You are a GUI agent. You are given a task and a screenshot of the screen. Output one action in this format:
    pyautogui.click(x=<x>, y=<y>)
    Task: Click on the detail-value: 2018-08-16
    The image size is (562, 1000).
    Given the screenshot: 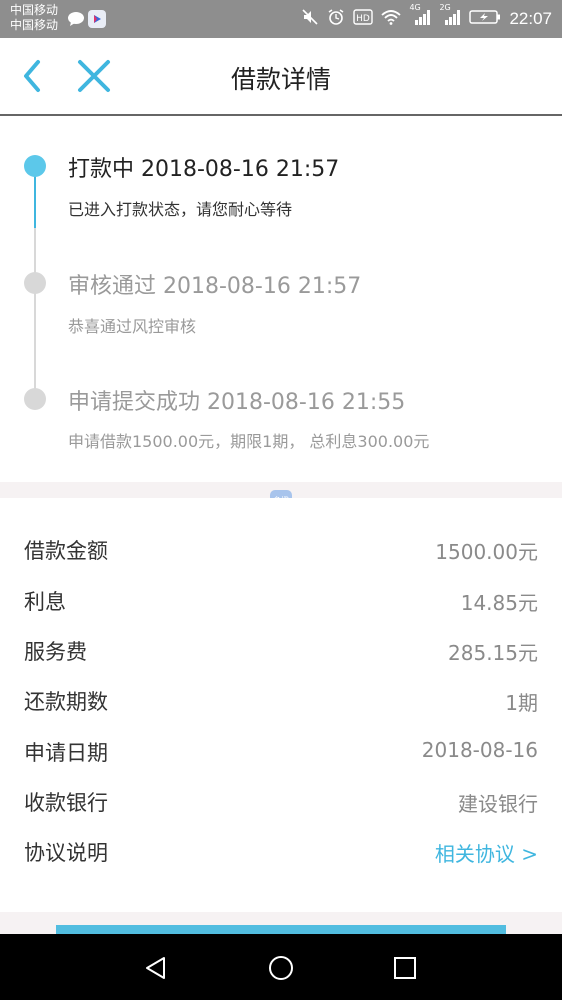 What is the action you would take?
    pyautogui.click(x=479, y=750)
    